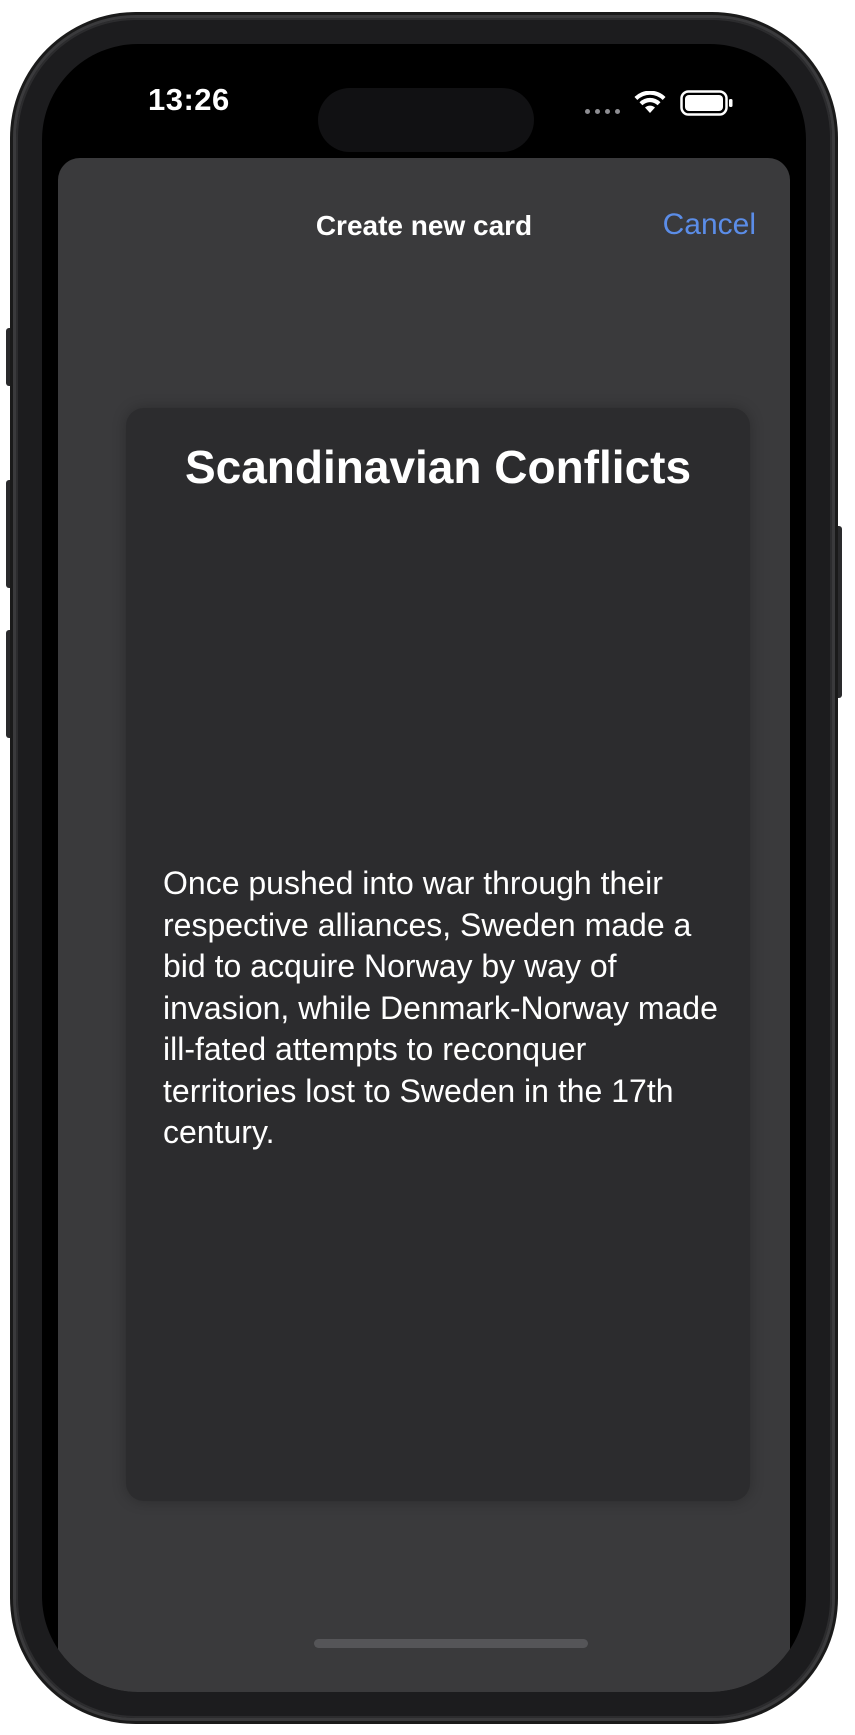 The image size is (855, 1735). What do you see at coordinates (10, 357) in the screenshot?
I see `action-button` at bounding box center [10, 357].